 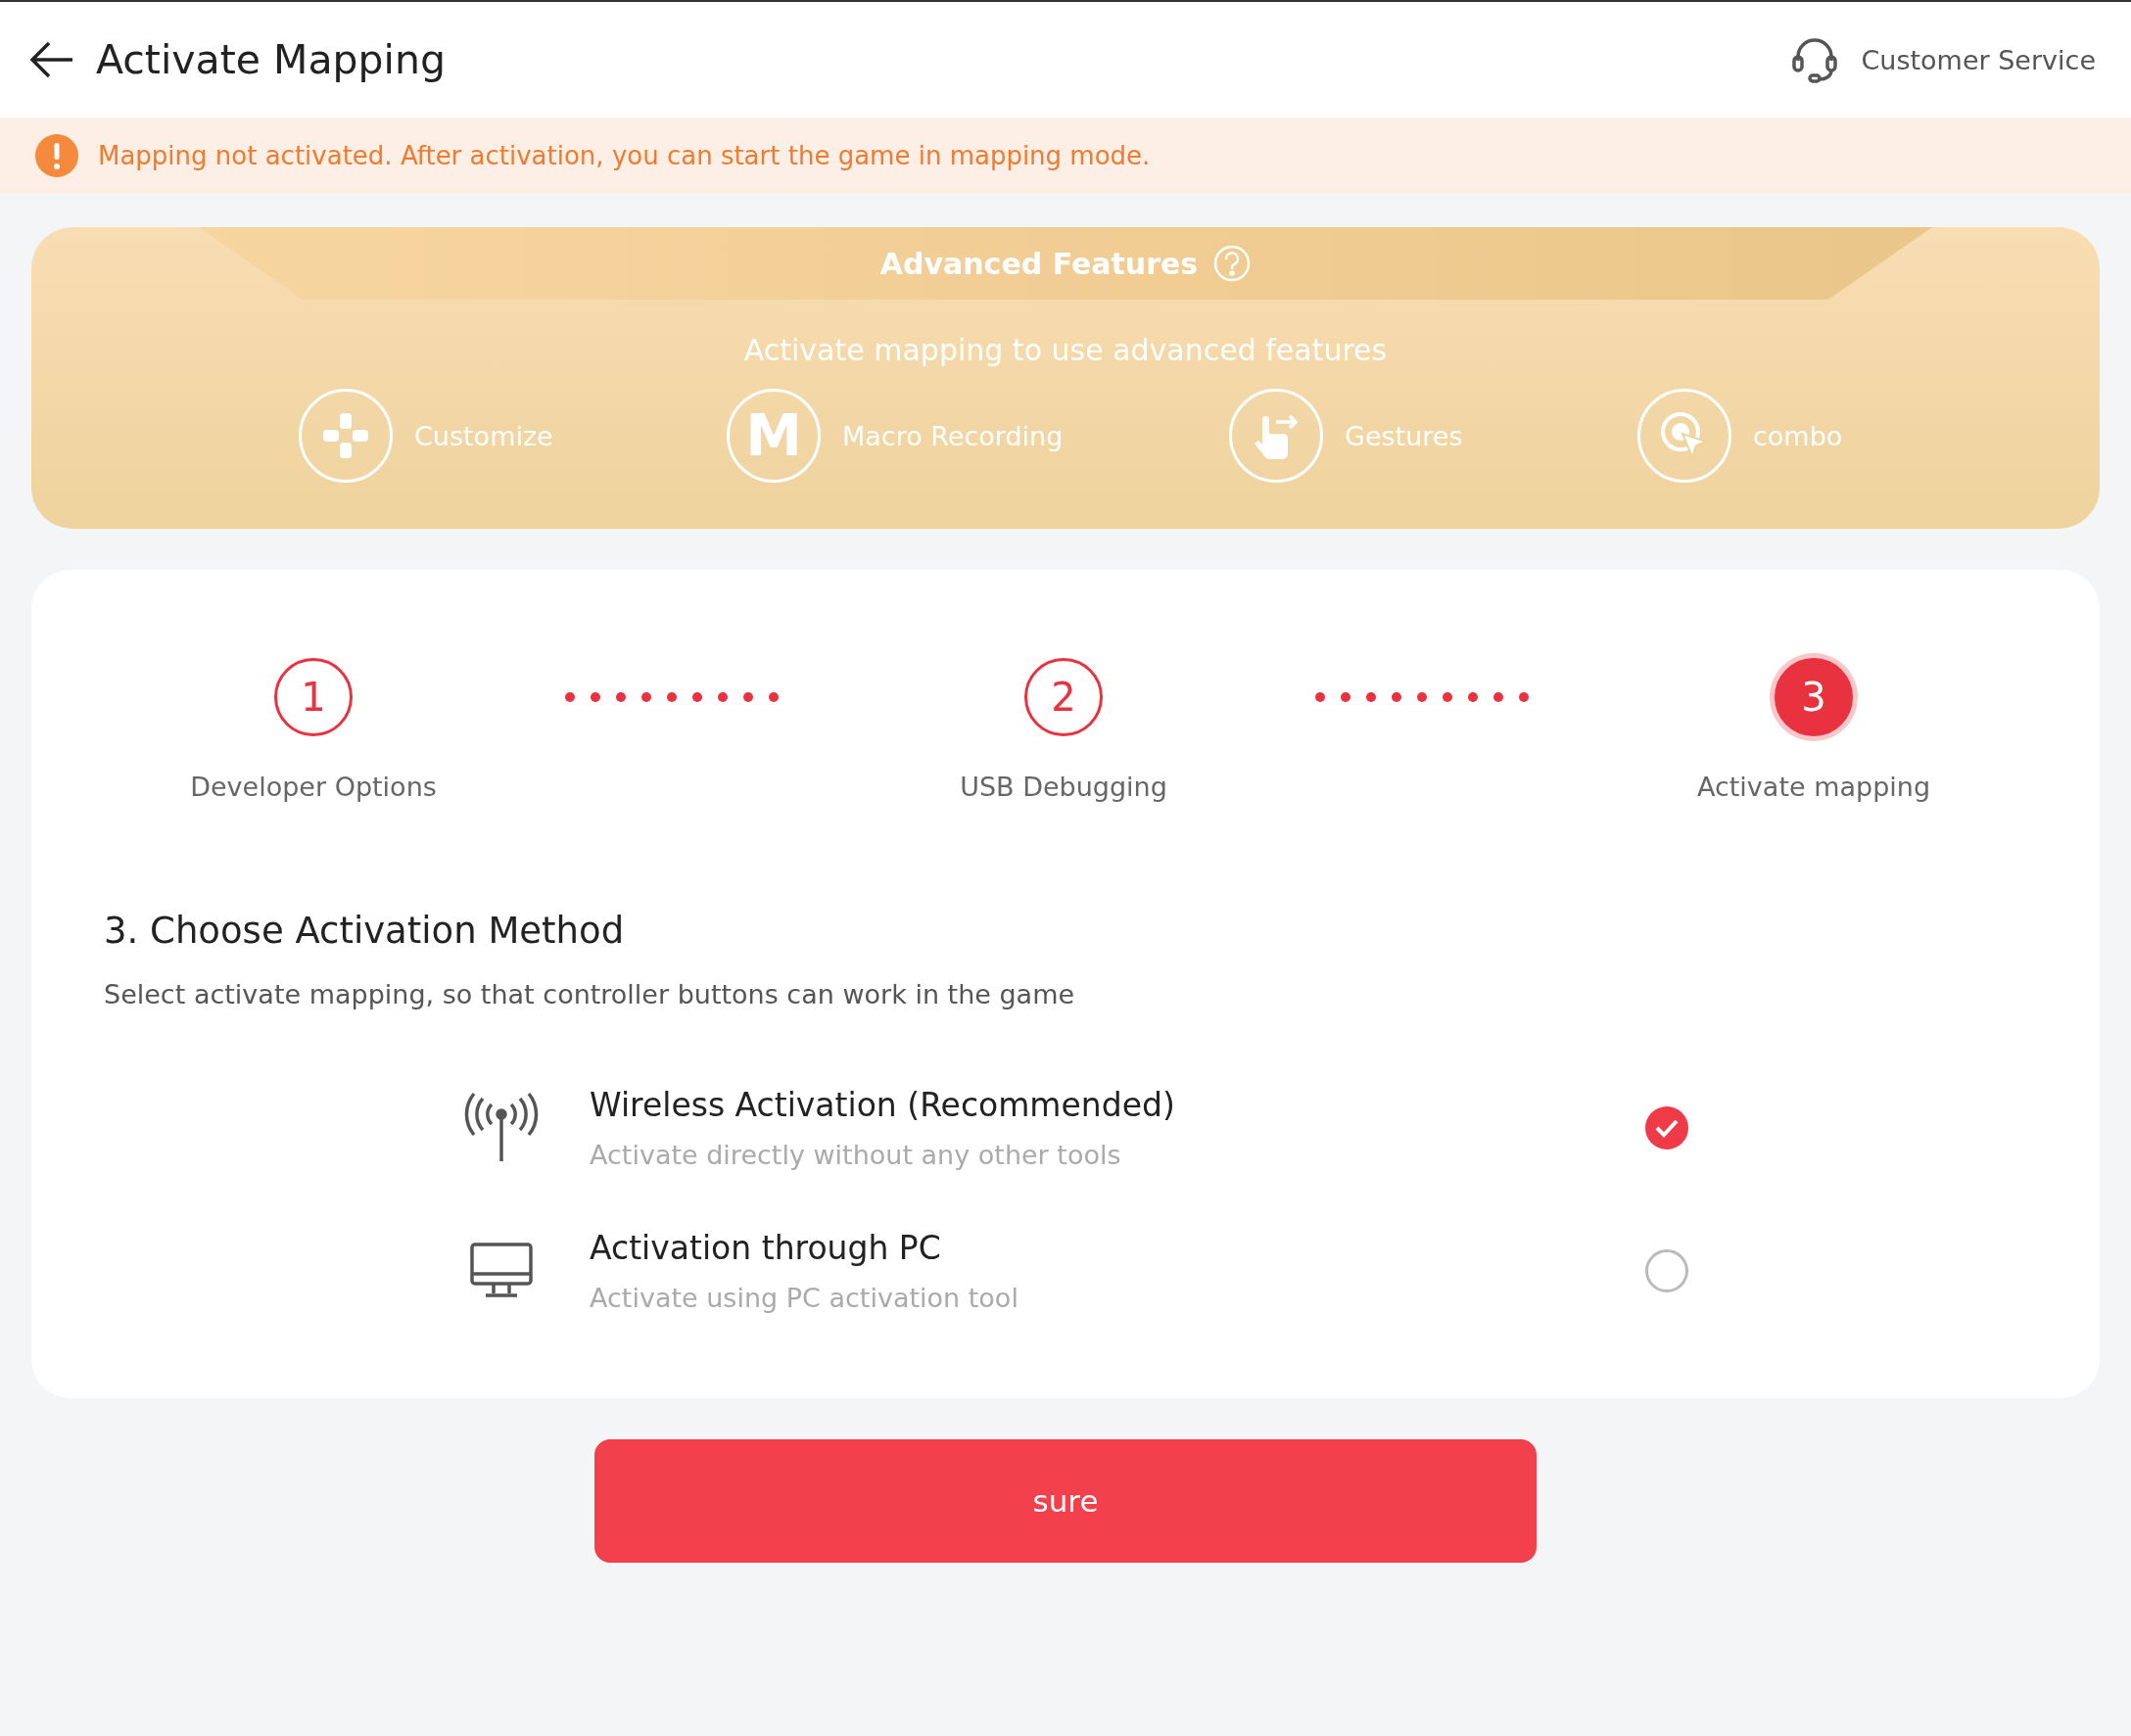 I want to click on headset-icon, so click(x=1815, y=60).